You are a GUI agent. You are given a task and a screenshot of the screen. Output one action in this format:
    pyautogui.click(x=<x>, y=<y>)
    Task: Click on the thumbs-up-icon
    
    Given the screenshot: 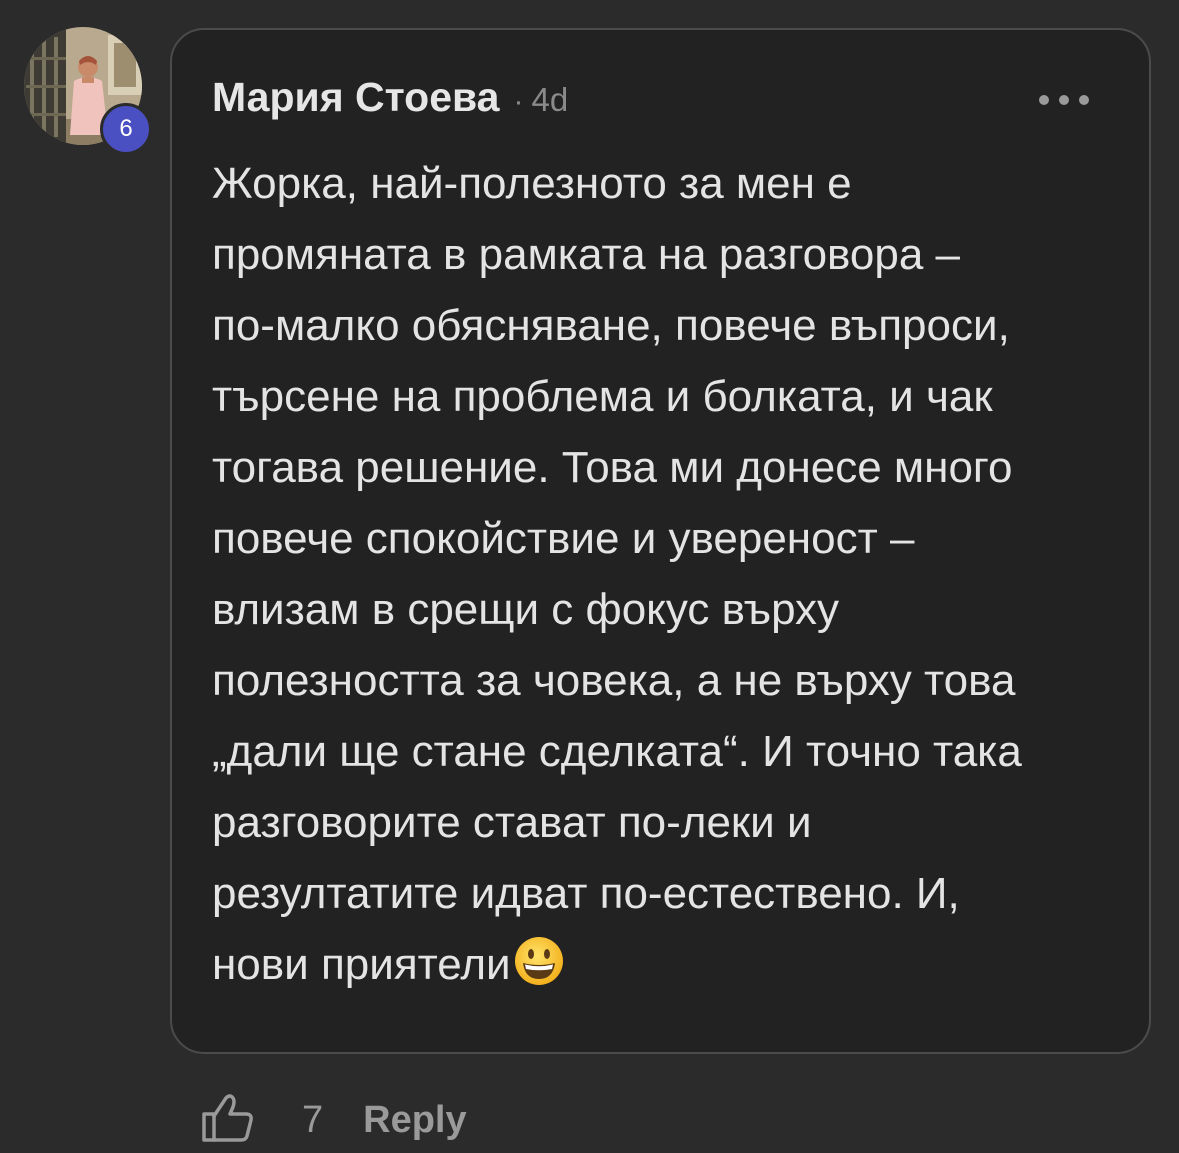 What is the action you would take?
    pyautogui.click(x=228, y=1120)
    